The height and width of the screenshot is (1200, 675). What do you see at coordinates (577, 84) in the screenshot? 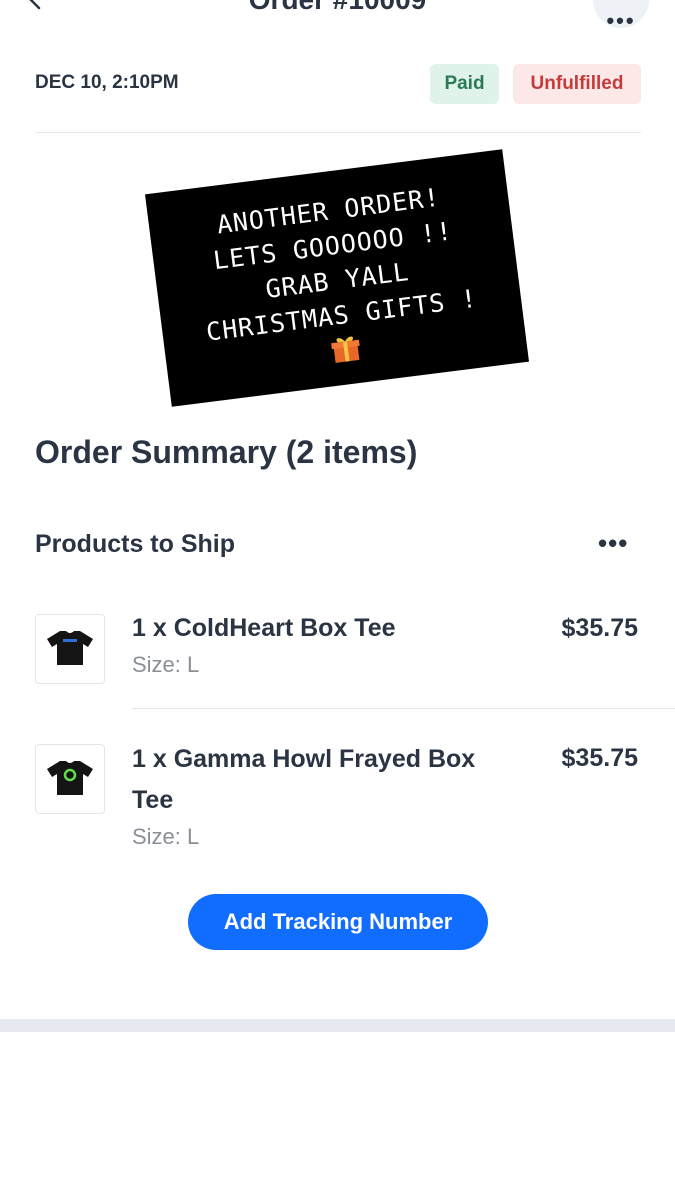
I see `fulfillment-status-badge: Unfulfilled` at bounding box center [577, 84].